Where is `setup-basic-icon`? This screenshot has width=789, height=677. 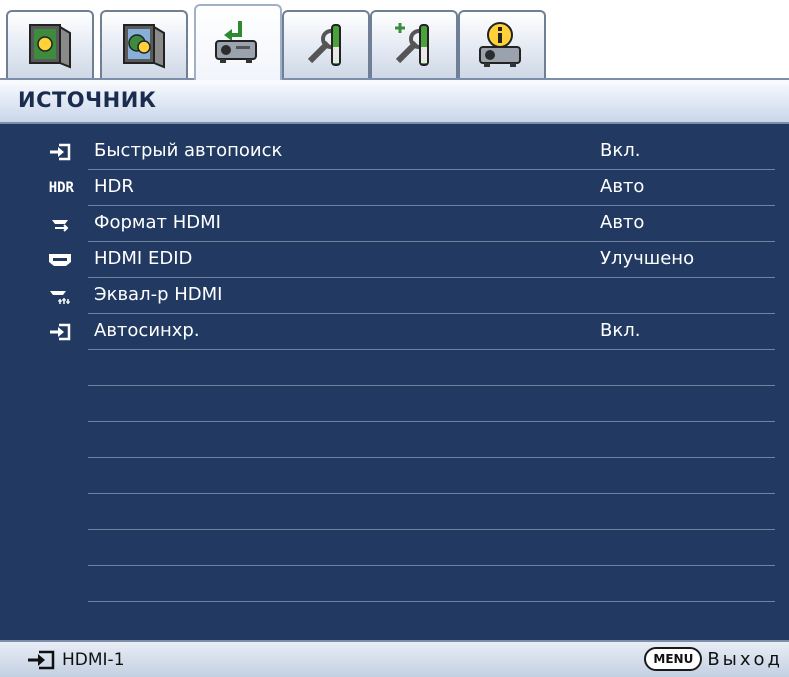 setup-basic-icon is located at coordinates (324, 45).